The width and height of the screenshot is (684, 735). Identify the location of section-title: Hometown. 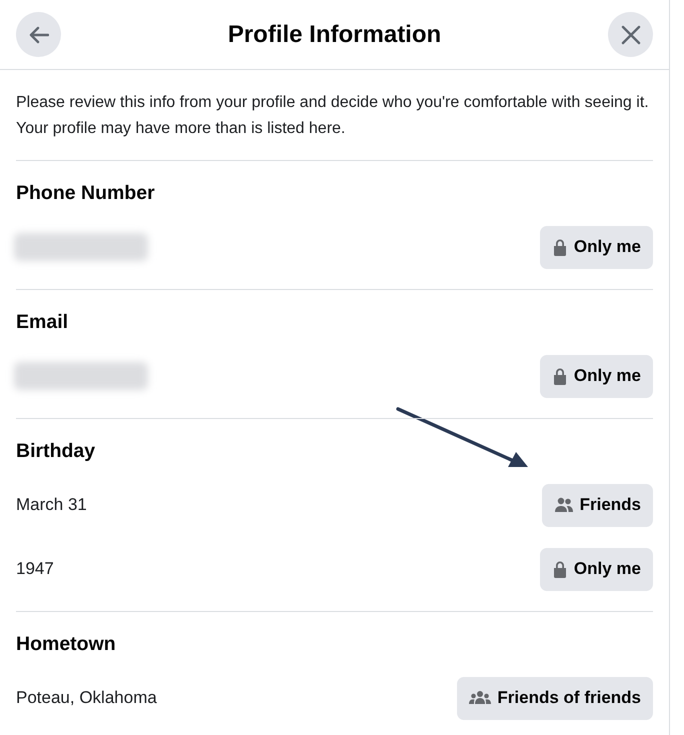
(66, 644).